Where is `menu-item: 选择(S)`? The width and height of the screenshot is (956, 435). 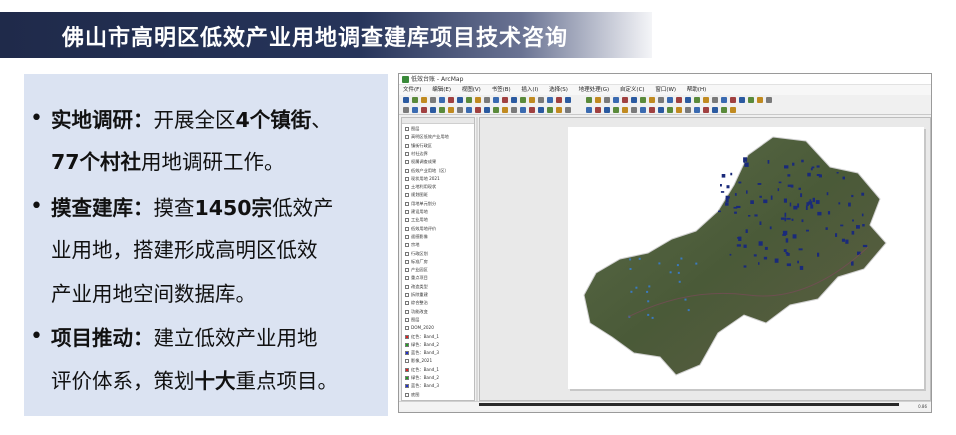 menu-item: 选择(S) is located at coordinates (558, 90).